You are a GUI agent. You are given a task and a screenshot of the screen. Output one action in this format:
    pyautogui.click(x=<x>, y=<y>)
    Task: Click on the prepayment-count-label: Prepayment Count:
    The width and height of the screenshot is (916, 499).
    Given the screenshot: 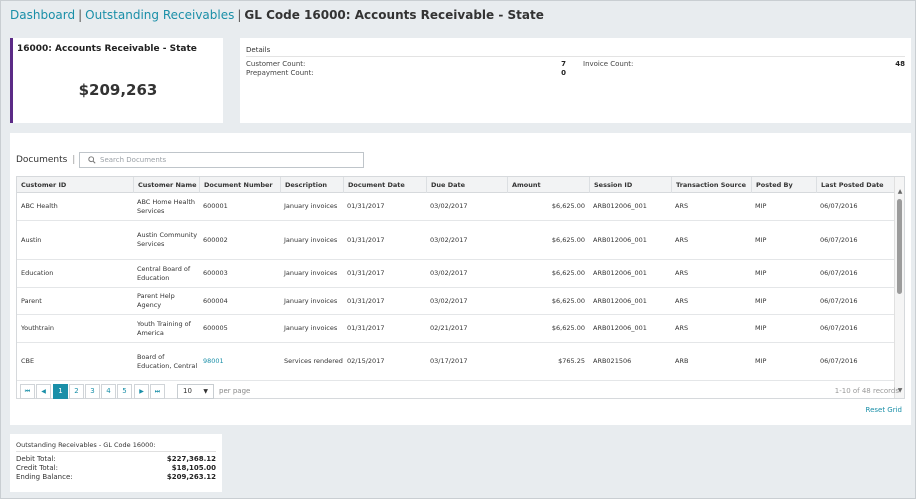 What is the action you would take?
    pyautogui.click(x=280, y=73)
    